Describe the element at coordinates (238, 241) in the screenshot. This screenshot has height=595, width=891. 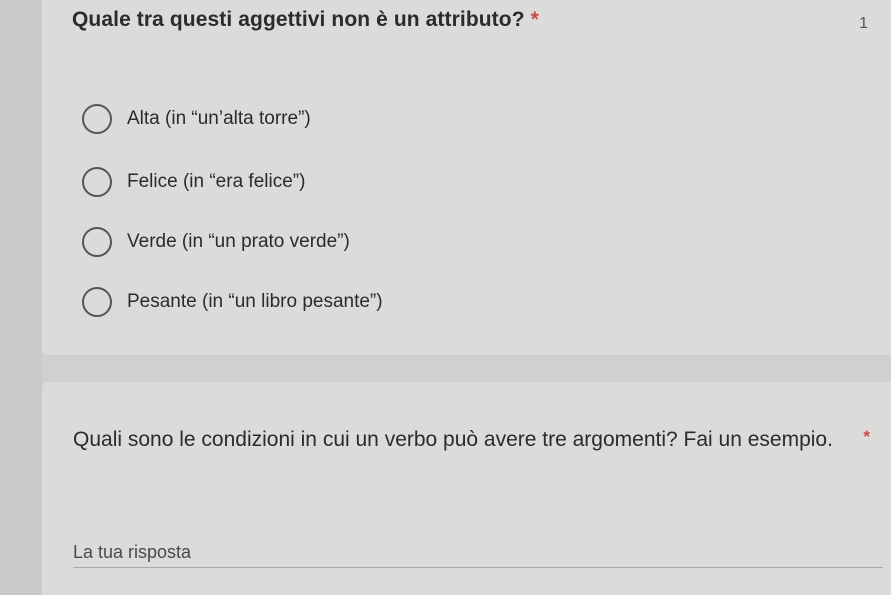
I see `option-label: Verde (in “un prato verde”)` at that location.